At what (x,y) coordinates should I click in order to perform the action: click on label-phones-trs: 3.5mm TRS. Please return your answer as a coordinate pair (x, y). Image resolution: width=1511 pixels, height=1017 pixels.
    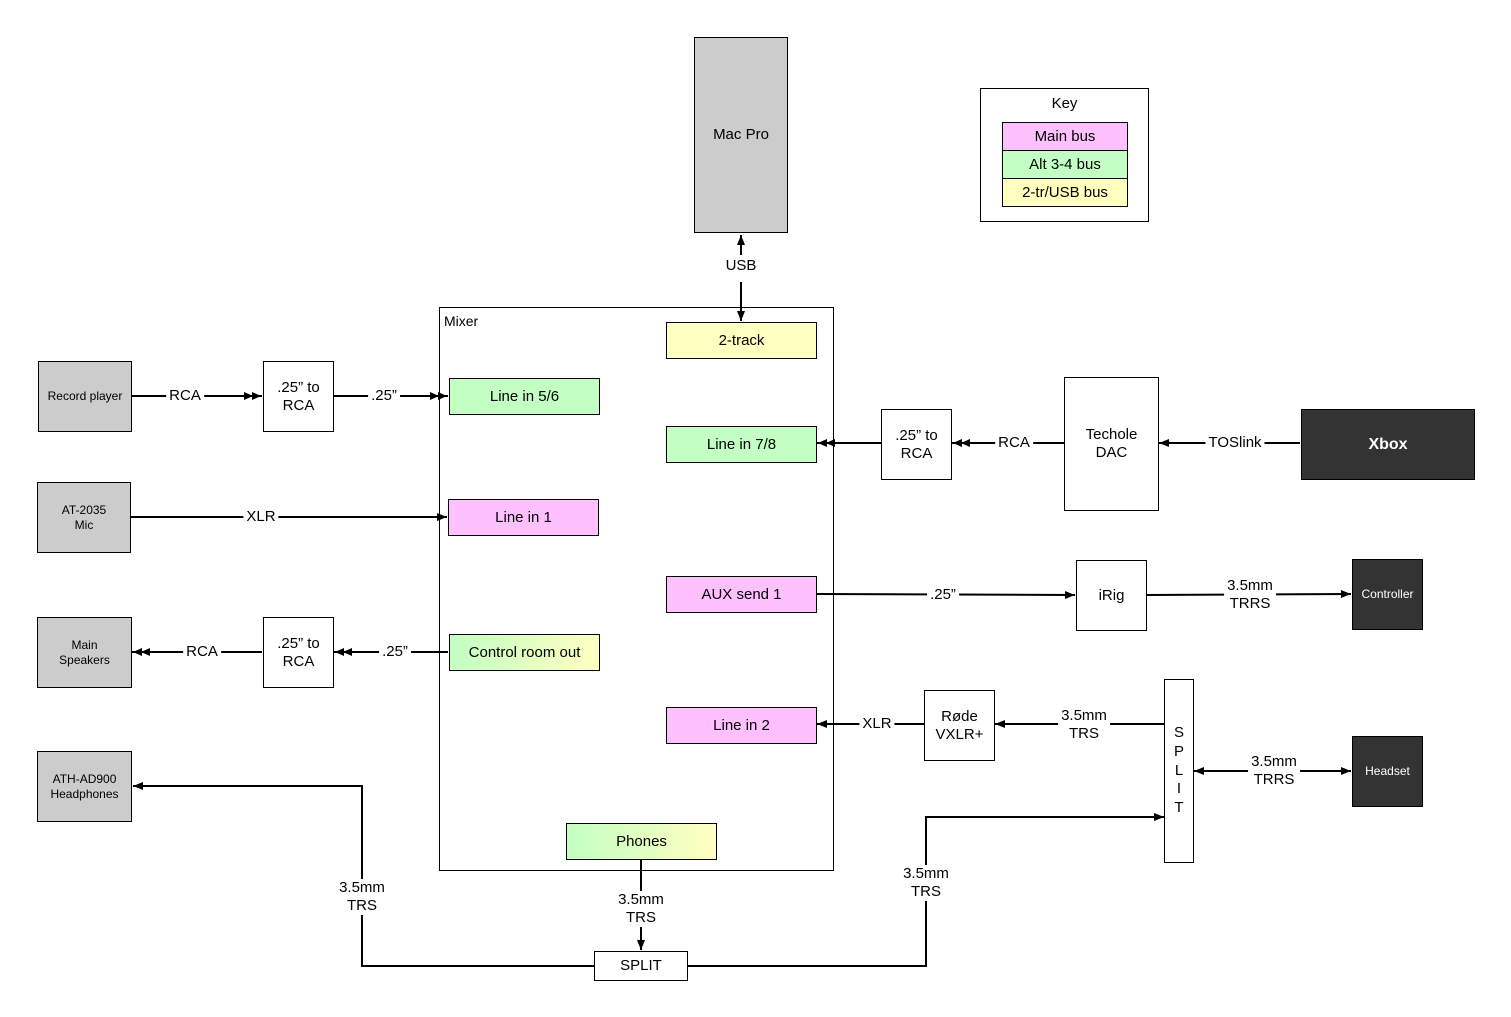
    Looking at the image, I should click on (641, 909).